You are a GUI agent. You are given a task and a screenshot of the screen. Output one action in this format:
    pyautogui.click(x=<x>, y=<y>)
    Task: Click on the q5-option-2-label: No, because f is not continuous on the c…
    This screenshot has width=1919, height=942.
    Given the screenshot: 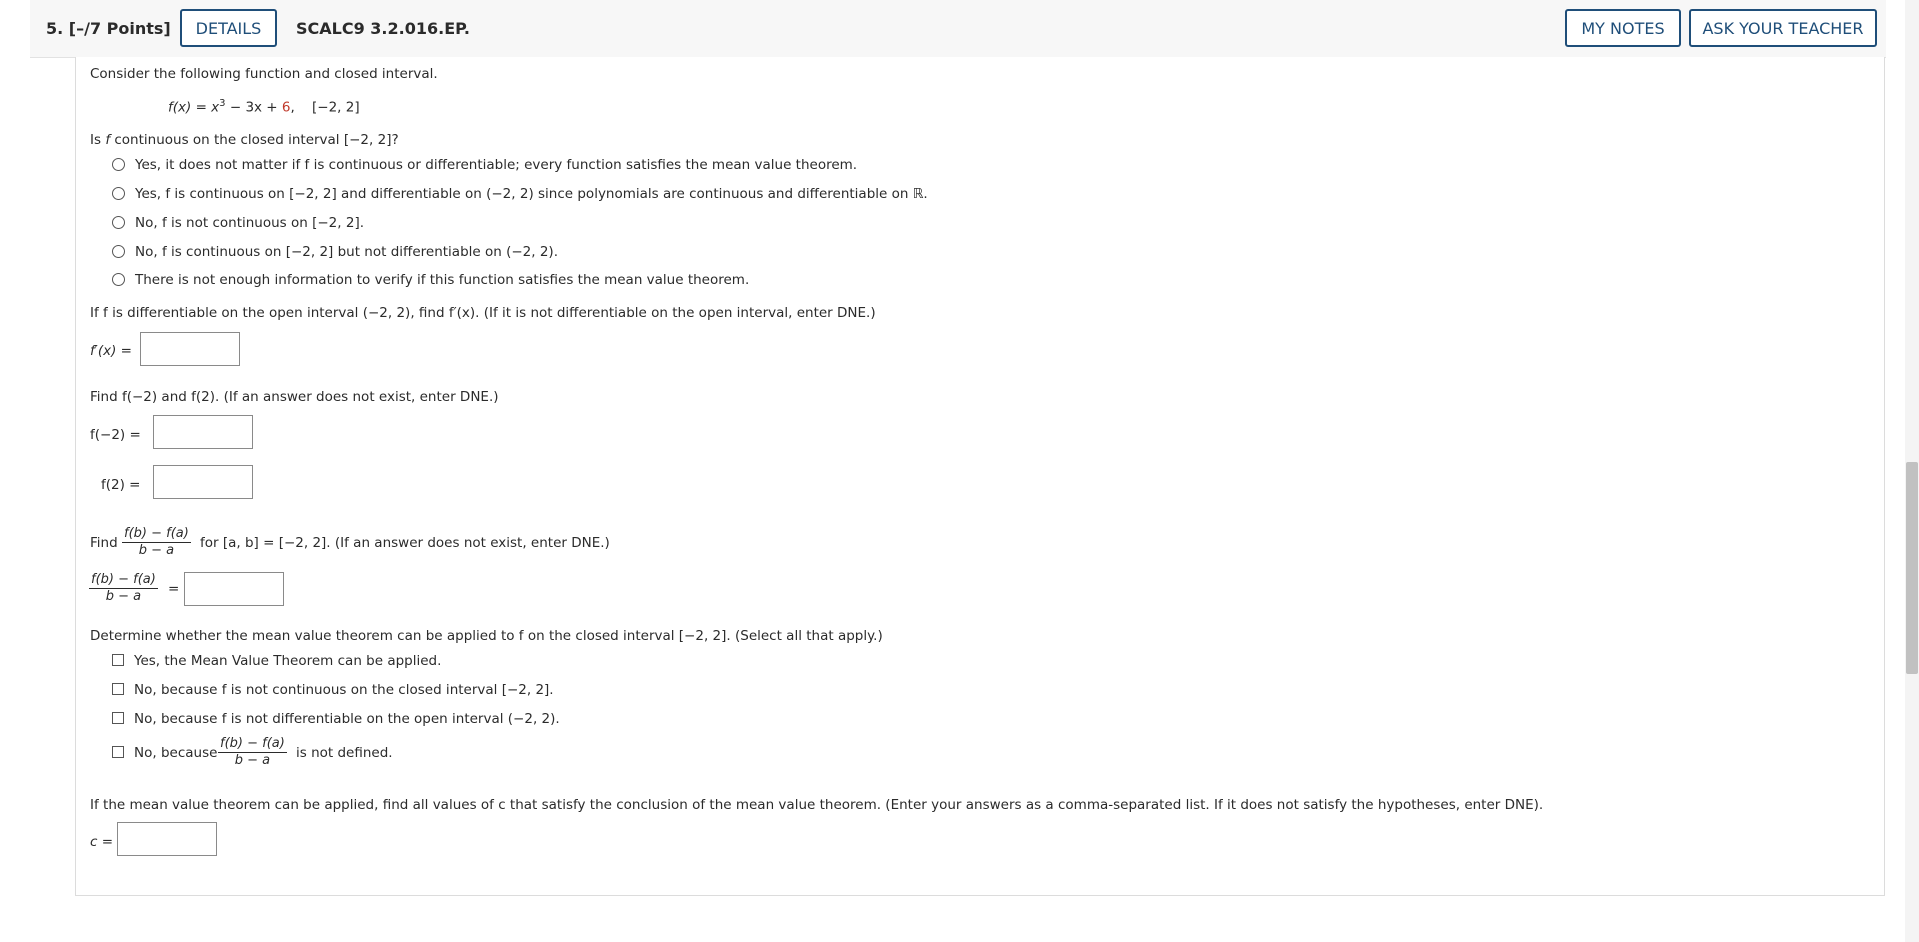 What is the action you would take?
    pyautogui.click(x=344, y=690)
    